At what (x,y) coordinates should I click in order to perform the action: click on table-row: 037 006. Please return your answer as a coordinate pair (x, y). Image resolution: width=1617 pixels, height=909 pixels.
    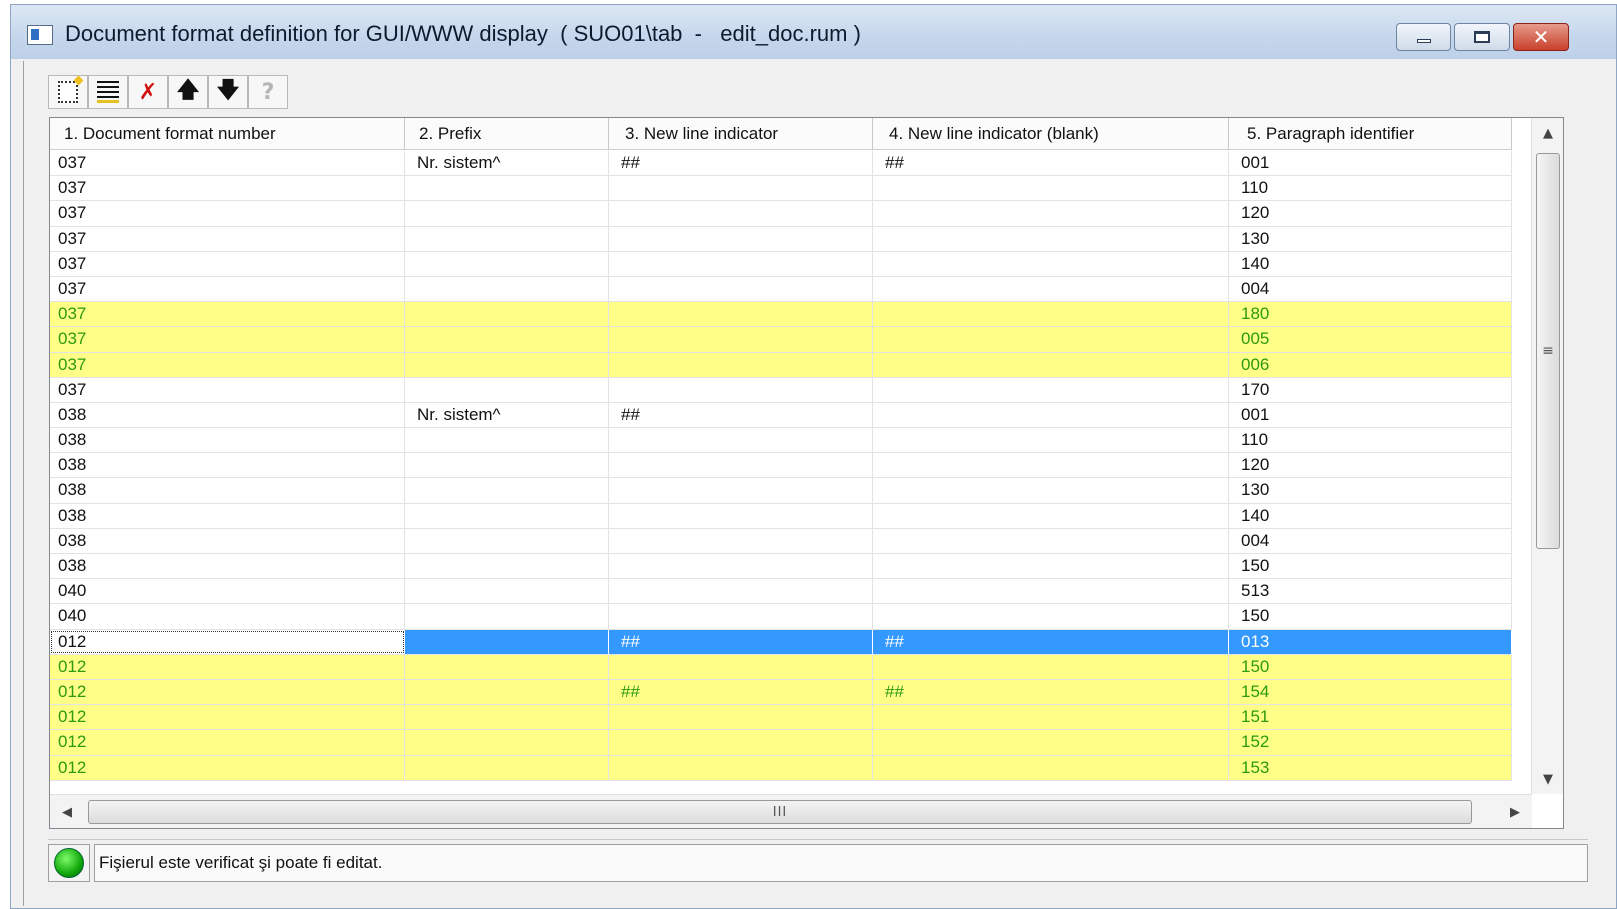
    Looking at the image, I should click on (781, 365).